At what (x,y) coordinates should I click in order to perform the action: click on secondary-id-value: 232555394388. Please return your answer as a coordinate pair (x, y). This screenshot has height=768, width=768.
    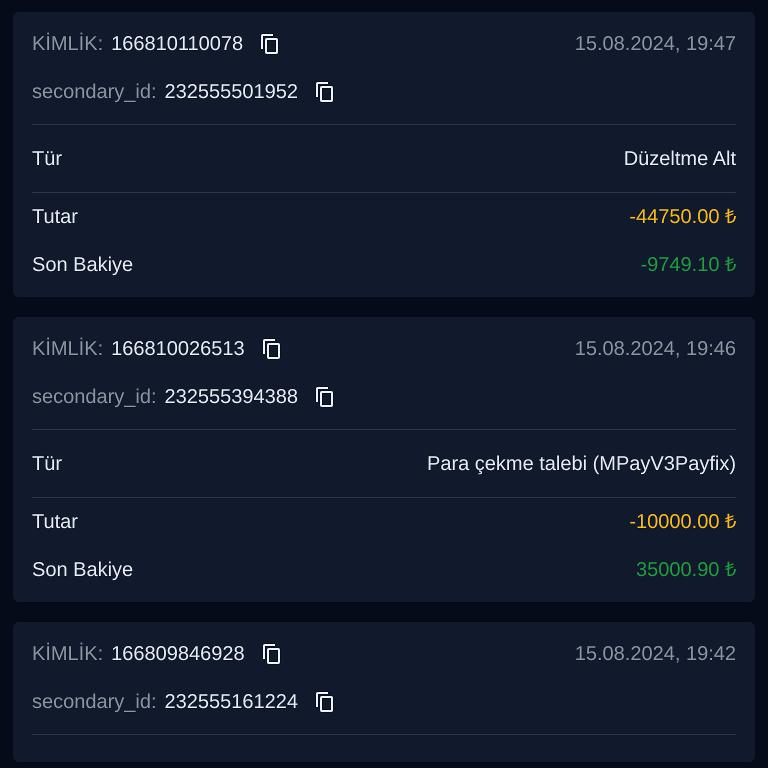
    Looking at the image, I should click on (231, 397).